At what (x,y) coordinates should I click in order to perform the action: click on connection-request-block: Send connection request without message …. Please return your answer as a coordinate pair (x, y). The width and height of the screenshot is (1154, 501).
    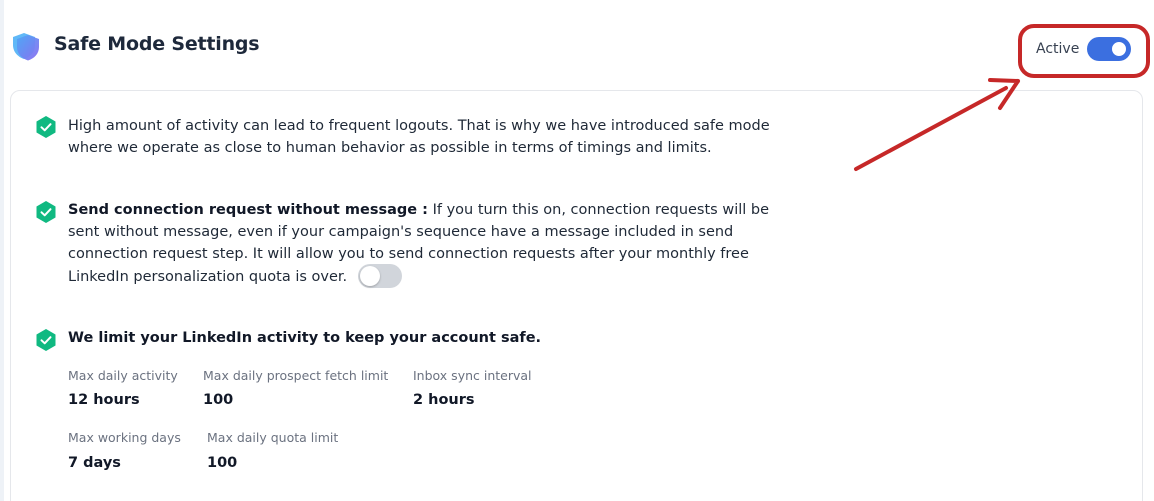
    Looking at the image, I should click on (428, 244).